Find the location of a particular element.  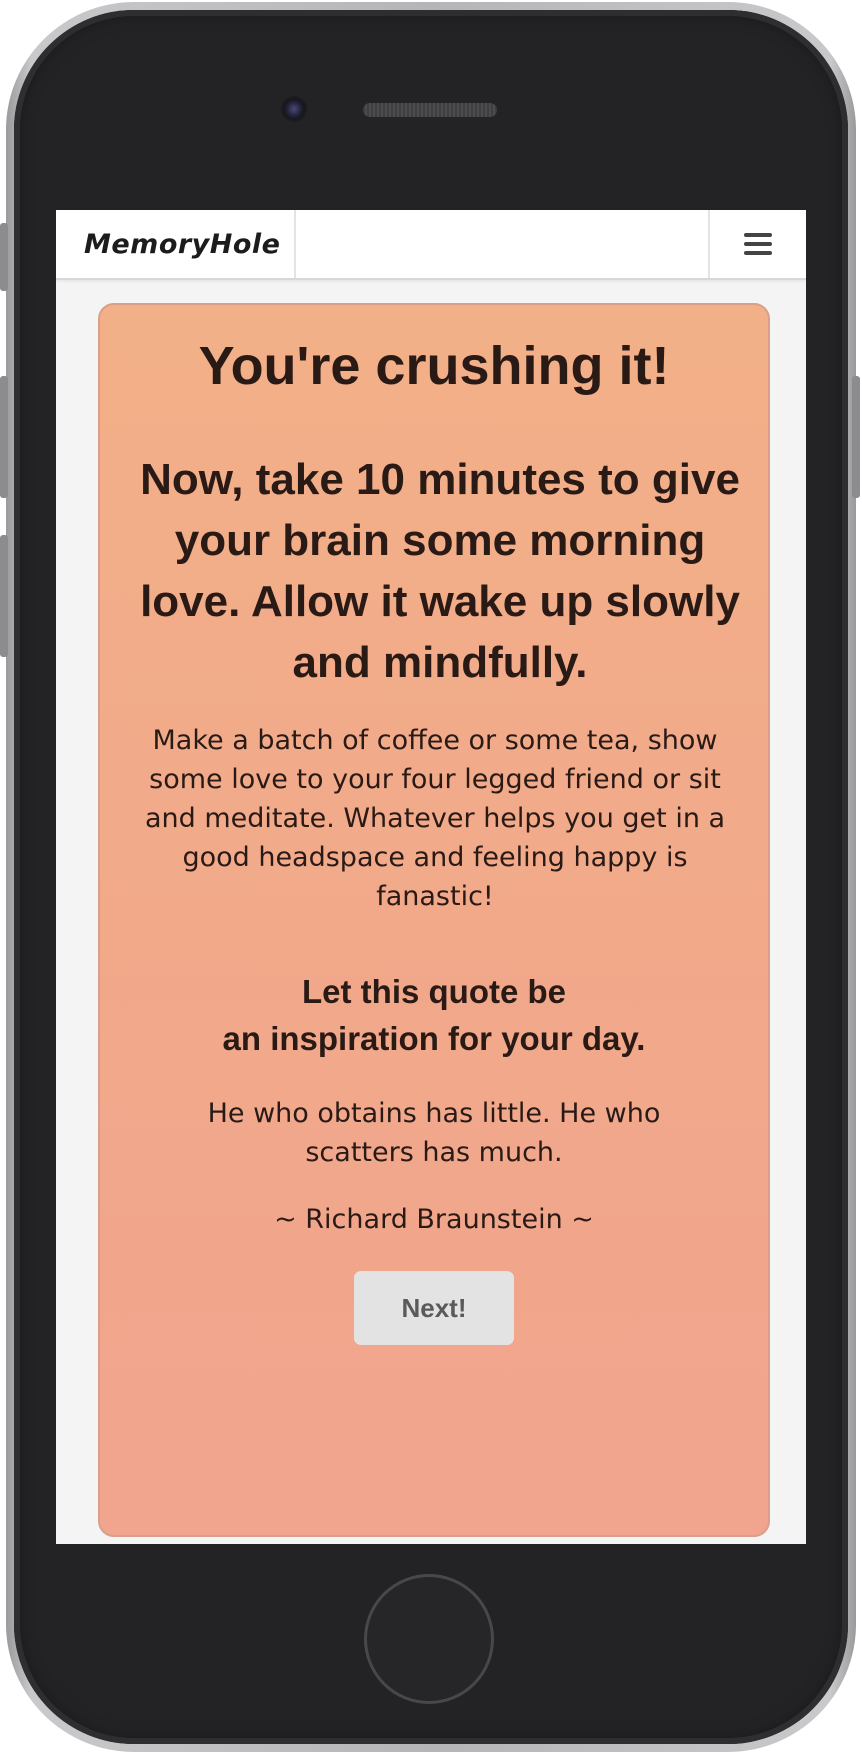

power-button is located at coordinates (856, 437).